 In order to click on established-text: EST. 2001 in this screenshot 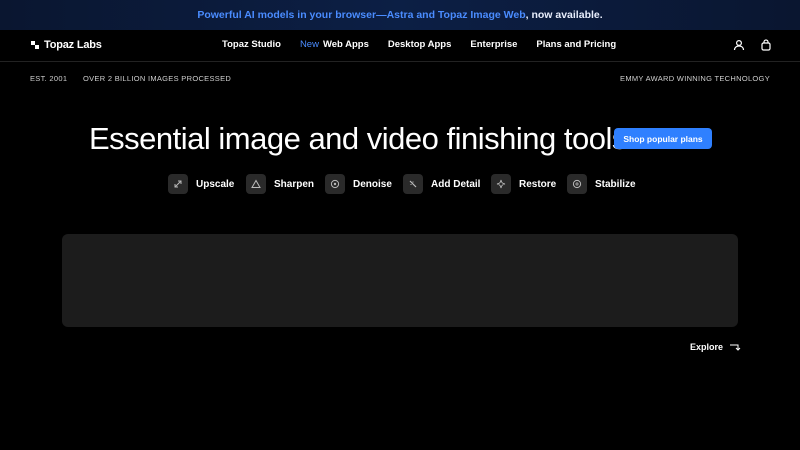, I will do `click(49, 78)`.